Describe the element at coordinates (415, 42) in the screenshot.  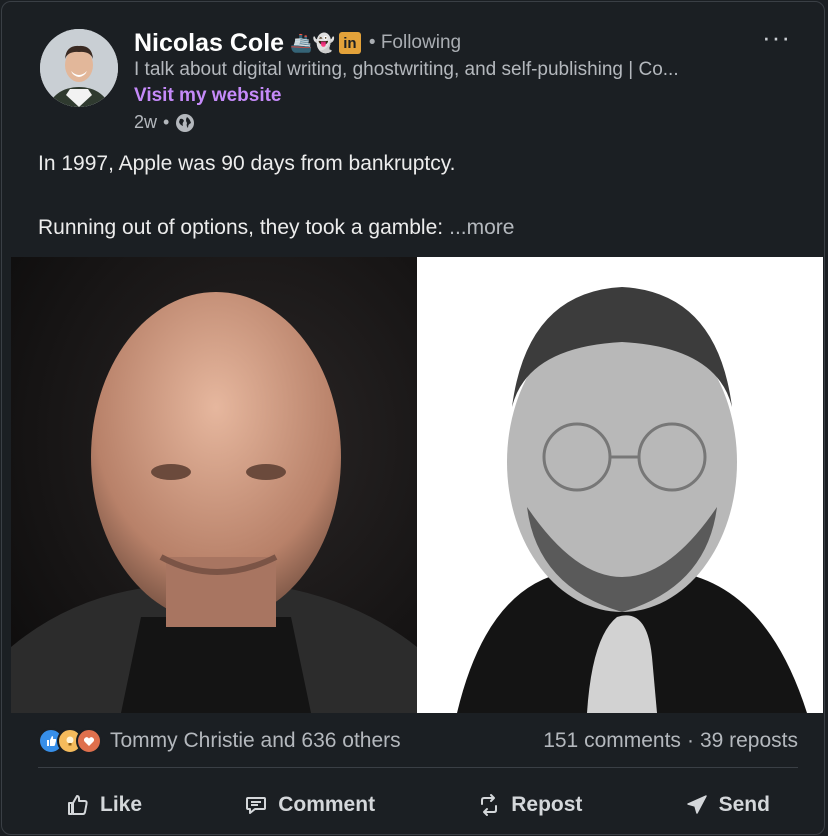
I see `following-status: • Following` at that location.